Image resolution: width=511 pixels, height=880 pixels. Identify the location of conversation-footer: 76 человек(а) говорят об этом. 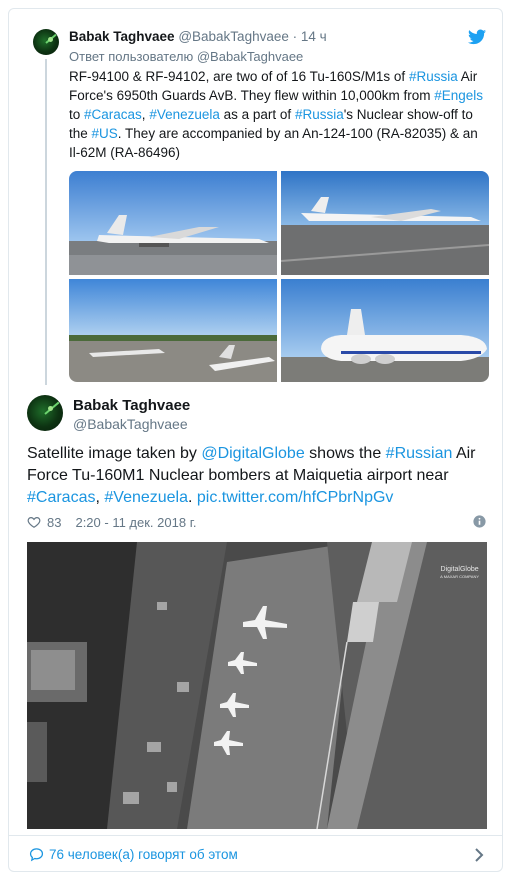
(255, 853).